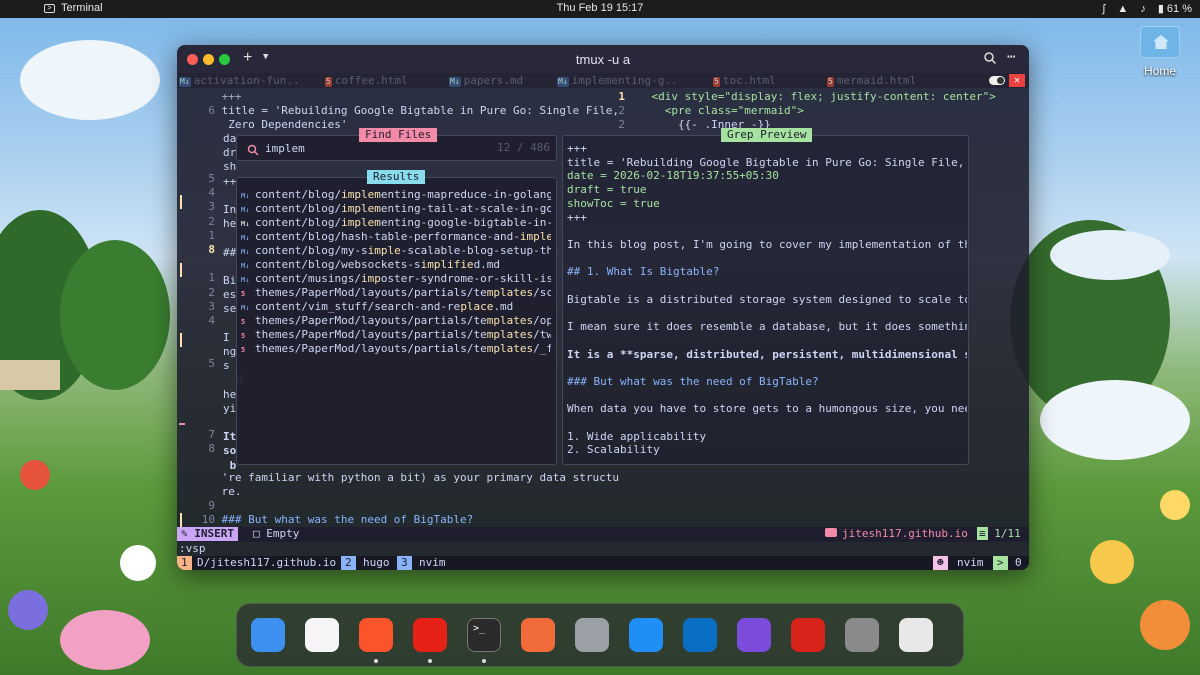 The image size is (1200, 675). I want to click on gutter-line-number: 1, so click(211, 235).